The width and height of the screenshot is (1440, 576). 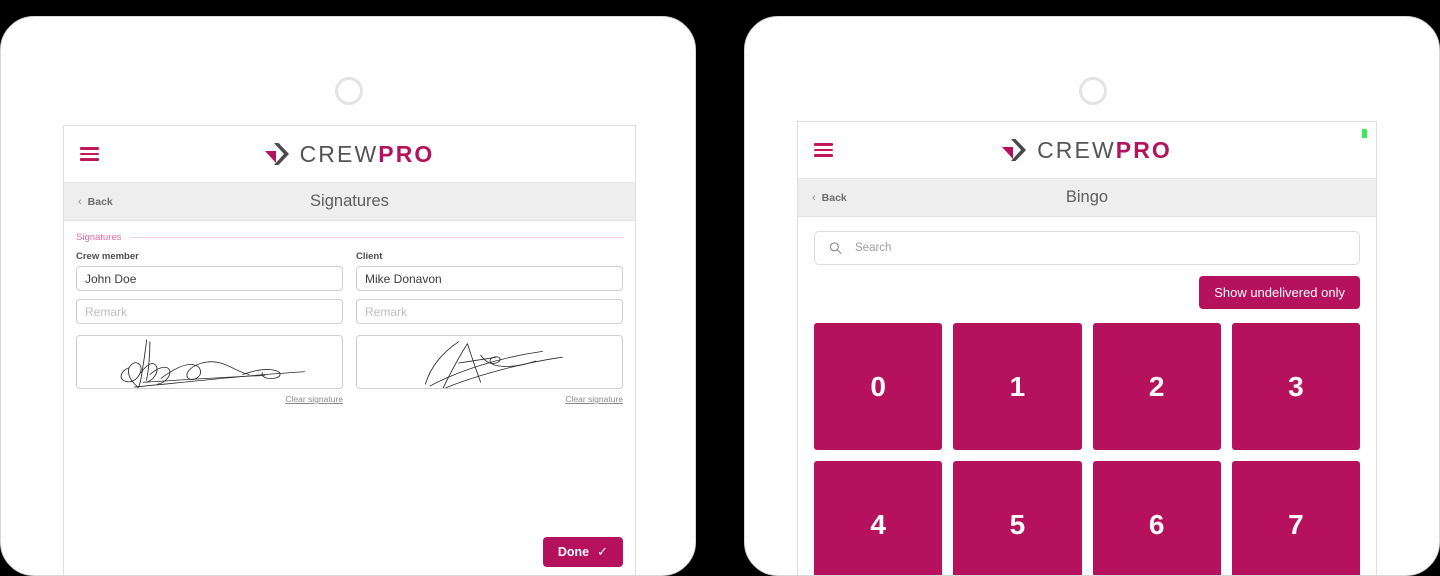 What do you see at coordinates (1017, 386) in the screenshot?
I see `bingo-tile: 1` at bounding box center [1017, 386].